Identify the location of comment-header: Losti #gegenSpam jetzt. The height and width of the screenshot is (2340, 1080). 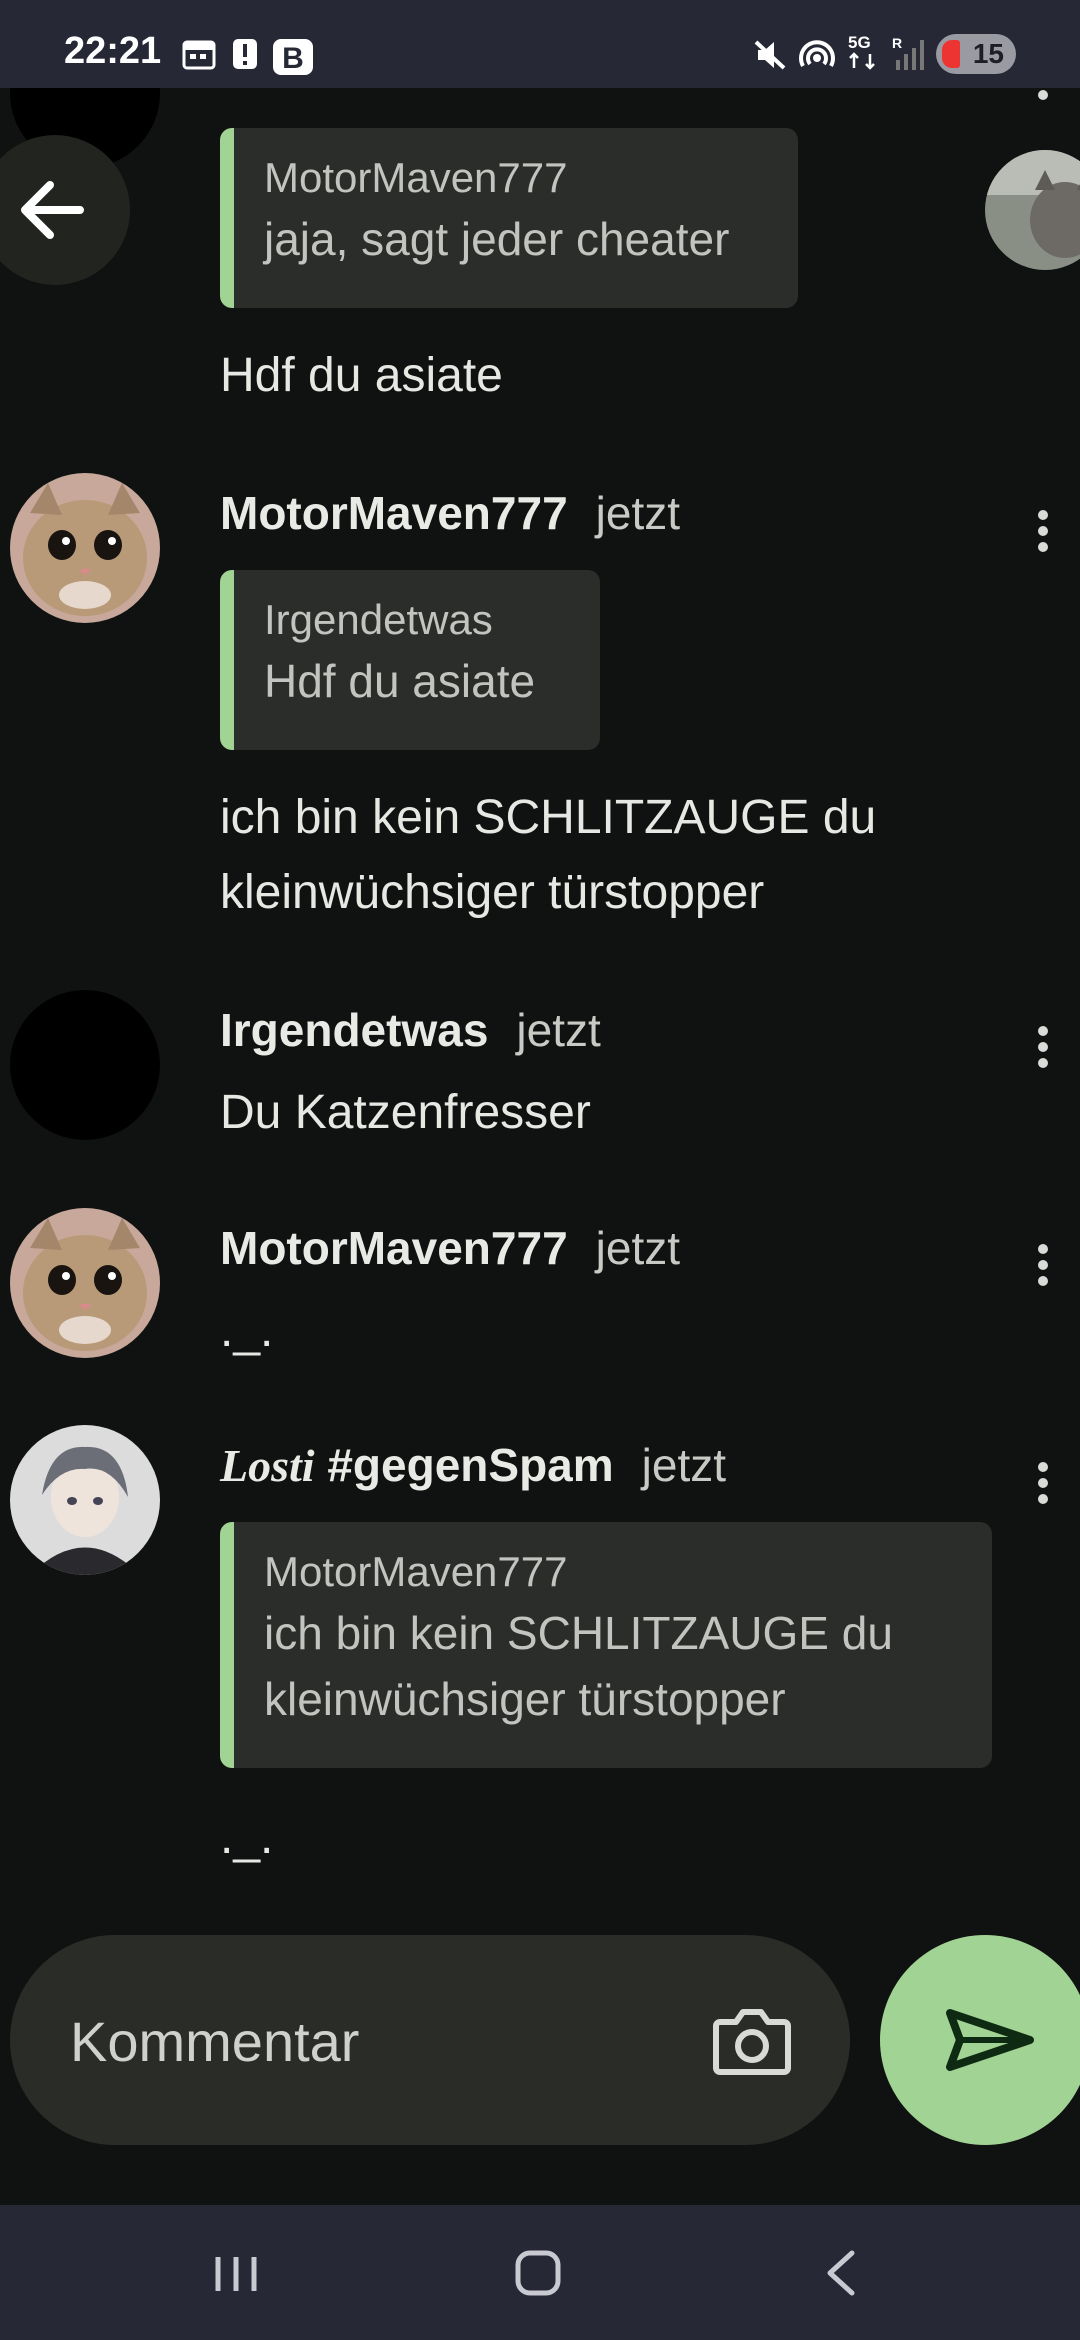
(473, 1465).